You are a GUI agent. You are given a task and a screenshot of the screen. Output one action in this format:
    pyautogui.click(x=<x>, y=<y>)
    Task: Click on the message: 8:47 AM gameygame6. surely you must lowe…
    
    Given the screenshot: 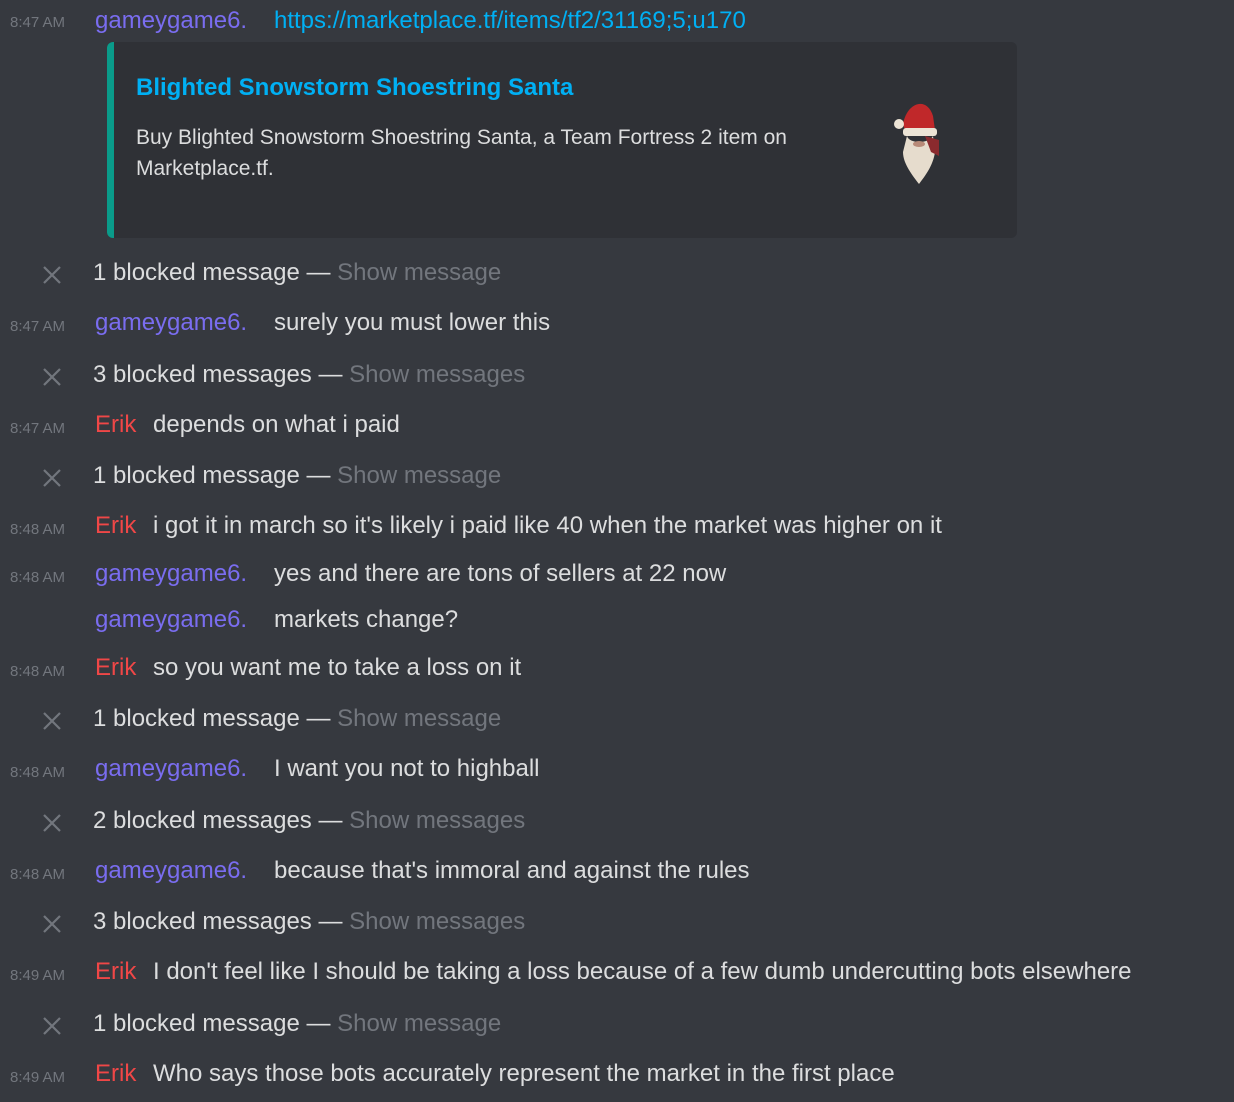 What is the action you would take?
    pyautogui.click(x=617, y=325)
    